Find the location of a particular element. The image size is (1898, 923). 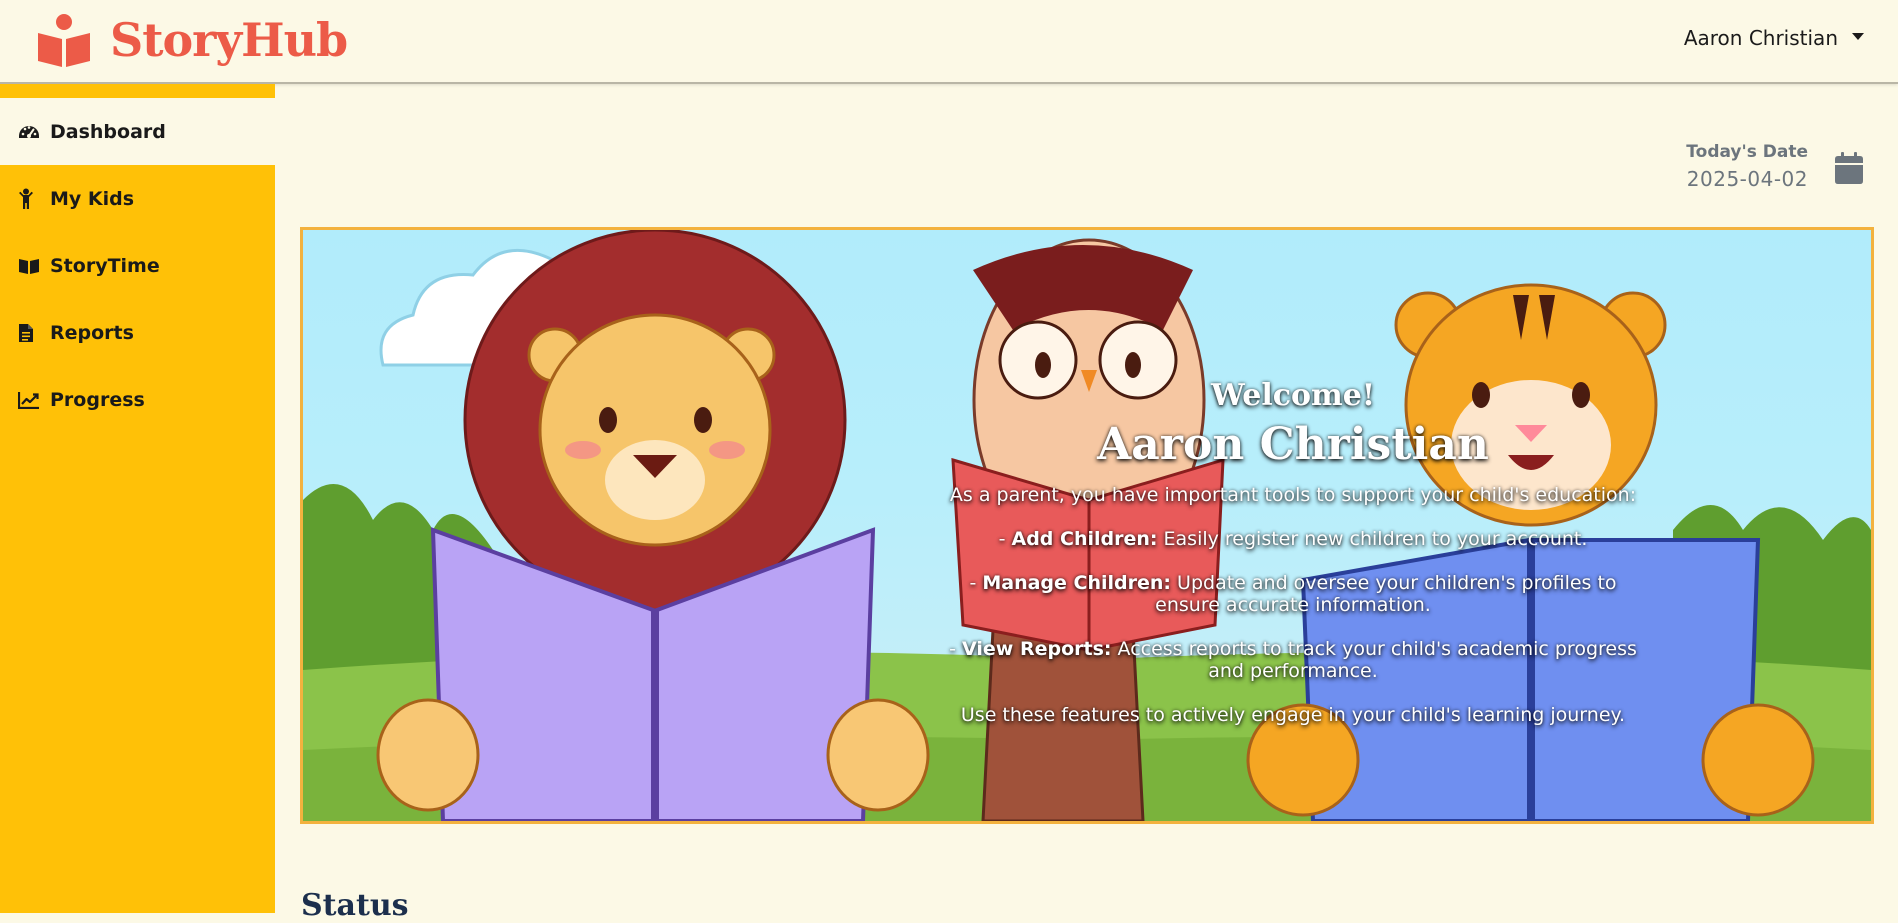

sidebar-item-label: My Kids is located at coordinates (92, 198).